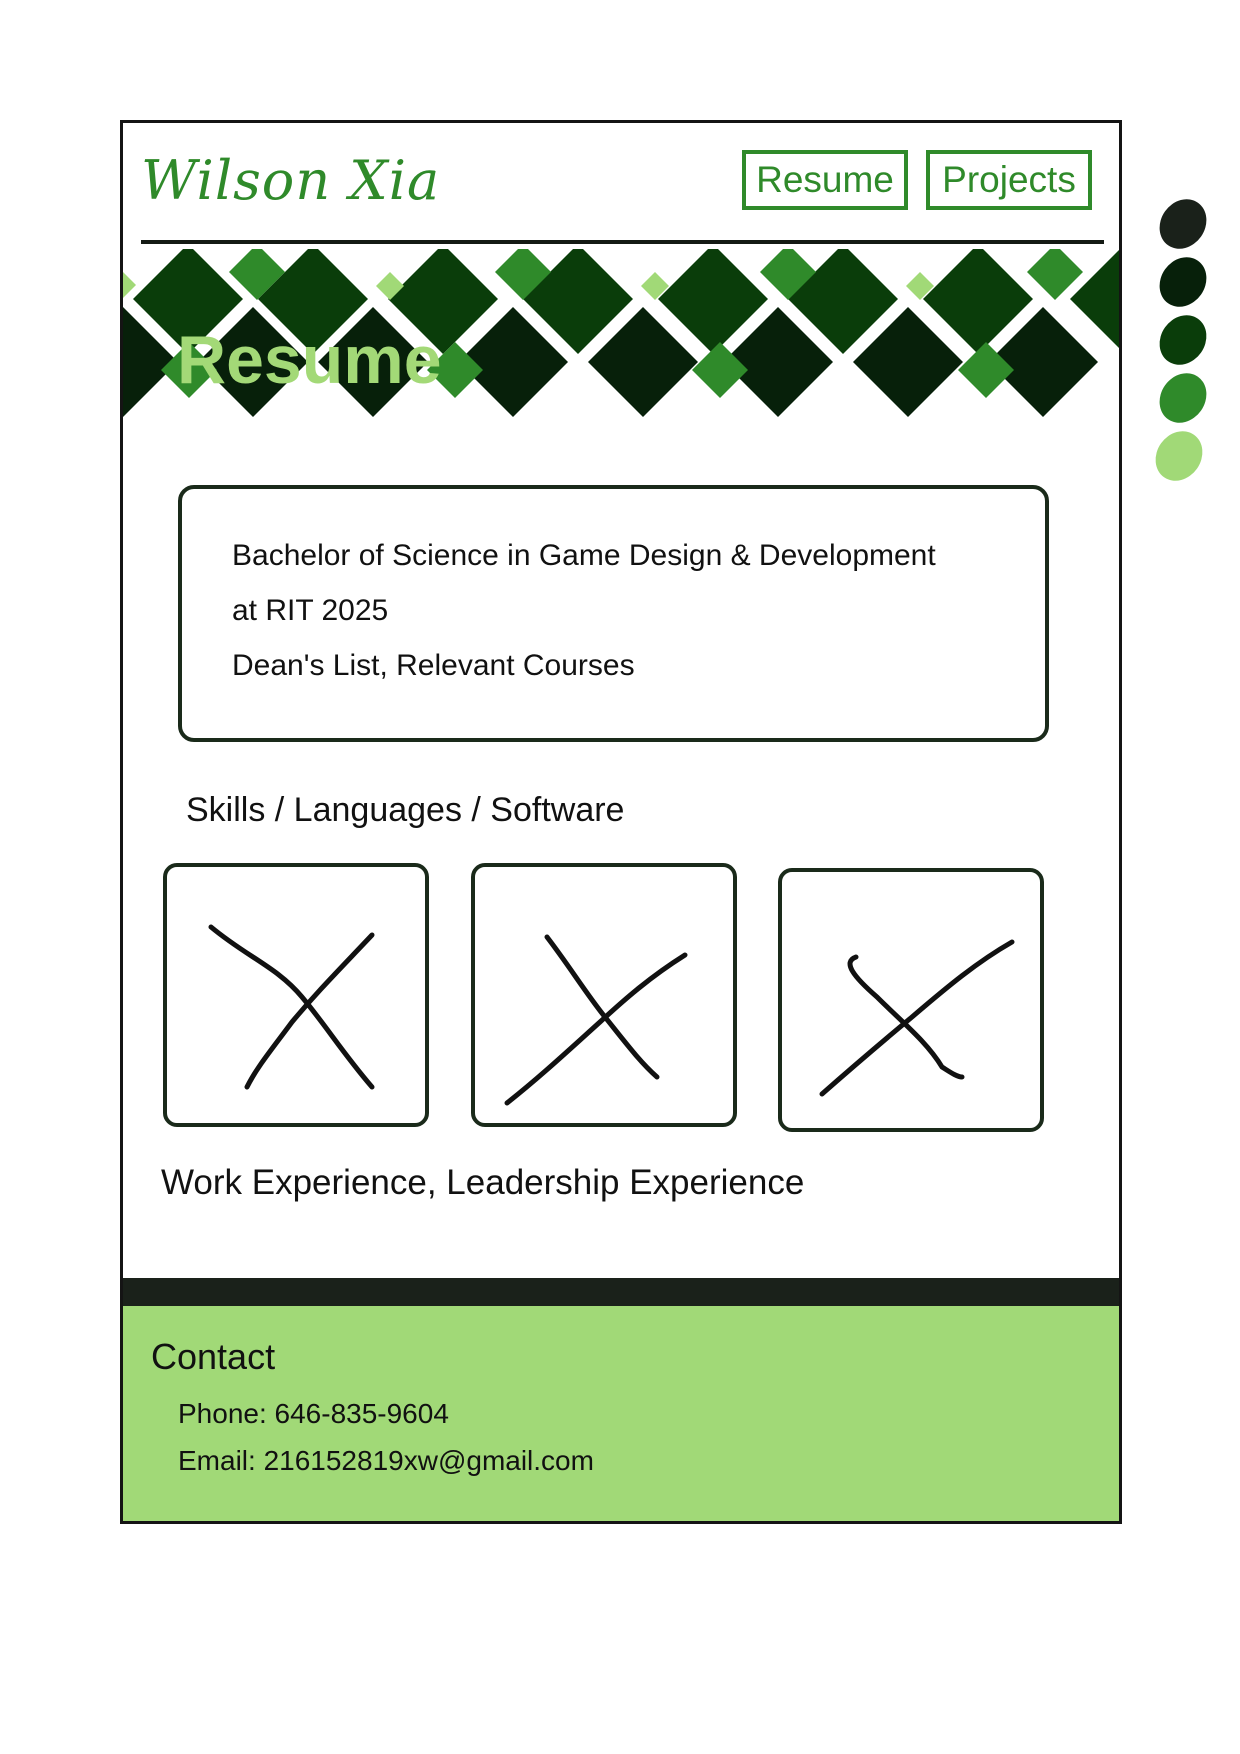 This screenshot has height=1754, width=1240. What do you see at coordinates (433, 665) in the screenshot?
I see `education-honors: Dean's List, Relevant Courses` at bounding box center [433, 665].